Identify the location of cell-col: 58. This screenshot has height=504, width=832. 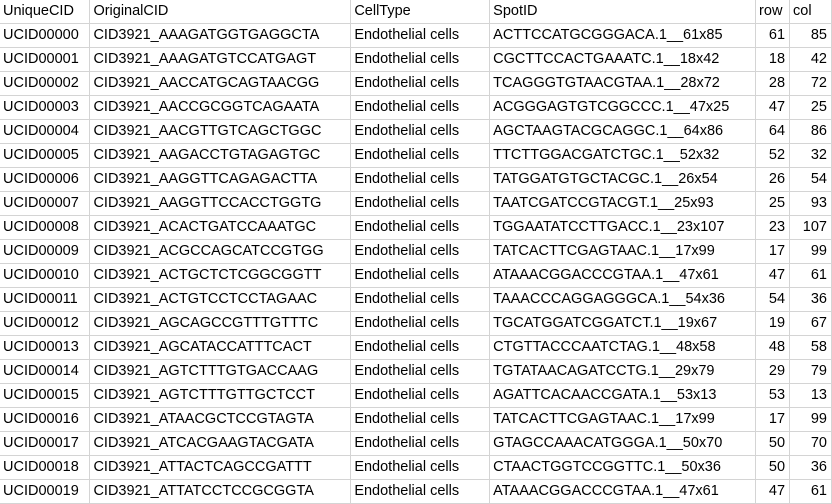
(810, 347).